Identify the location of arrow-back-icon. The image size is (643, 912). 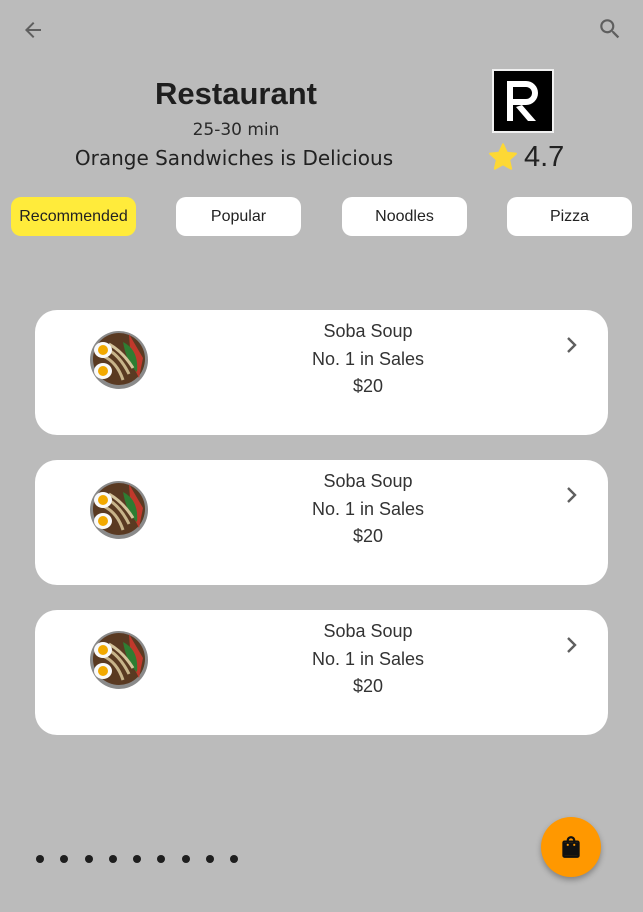
(33, 30).